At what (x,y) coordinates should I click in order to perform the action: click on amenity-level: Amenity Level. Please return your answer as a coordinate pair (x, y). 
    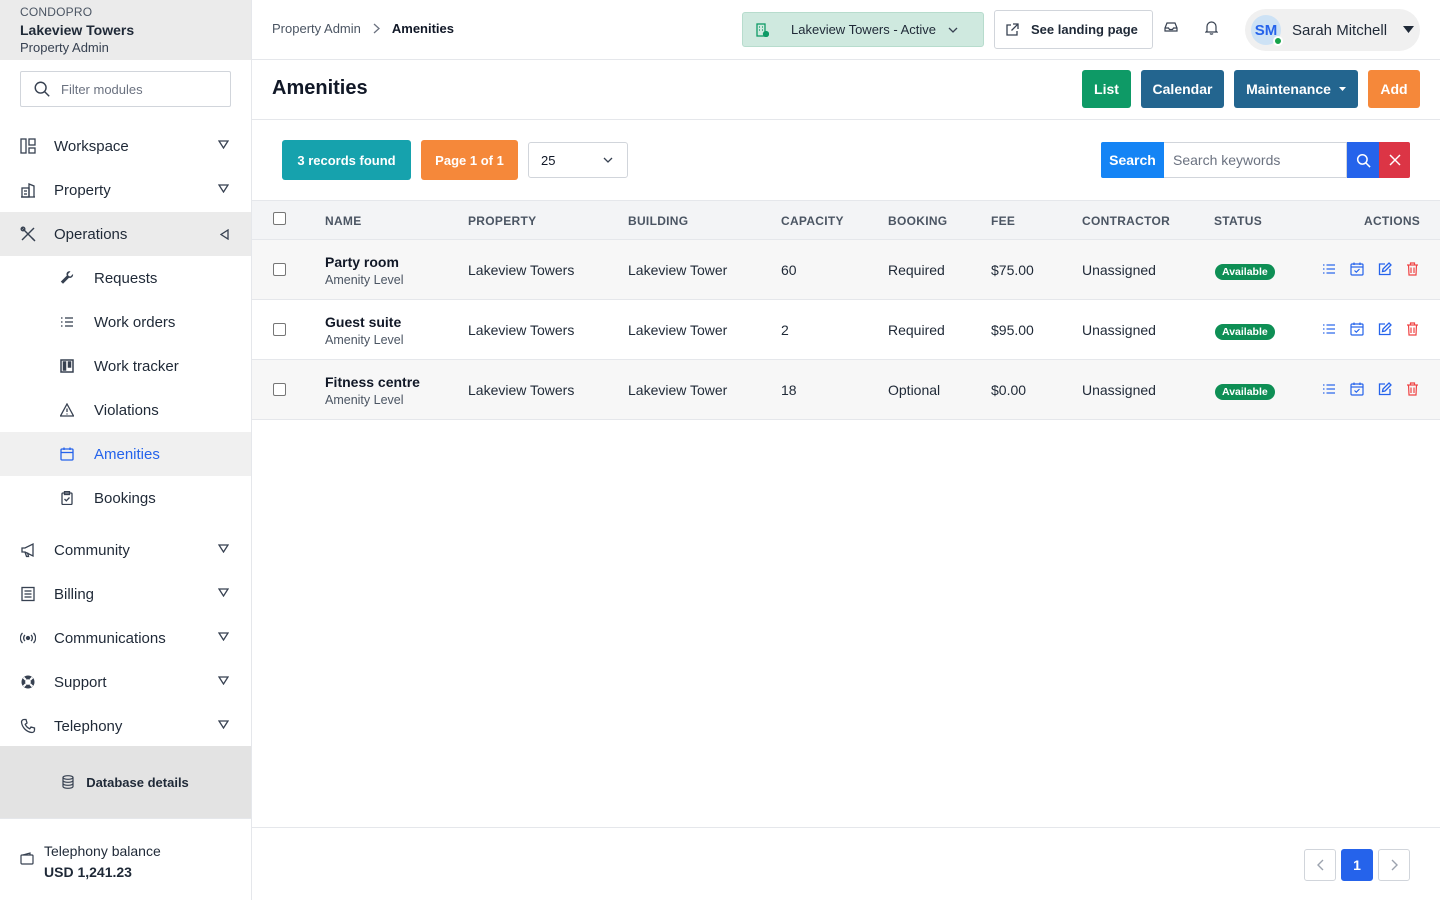
    Looking at the image, I should click on (364, 280).